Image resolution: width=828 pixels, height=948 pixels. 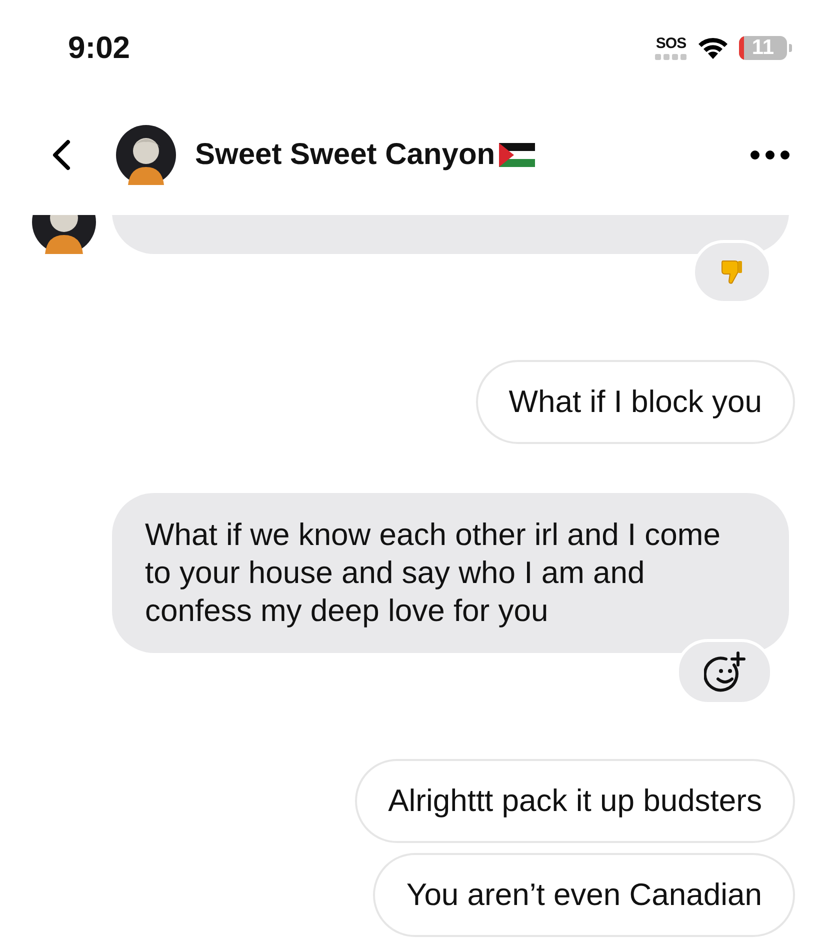 I want to click on wifi-icon, so click(x=713, y=48).